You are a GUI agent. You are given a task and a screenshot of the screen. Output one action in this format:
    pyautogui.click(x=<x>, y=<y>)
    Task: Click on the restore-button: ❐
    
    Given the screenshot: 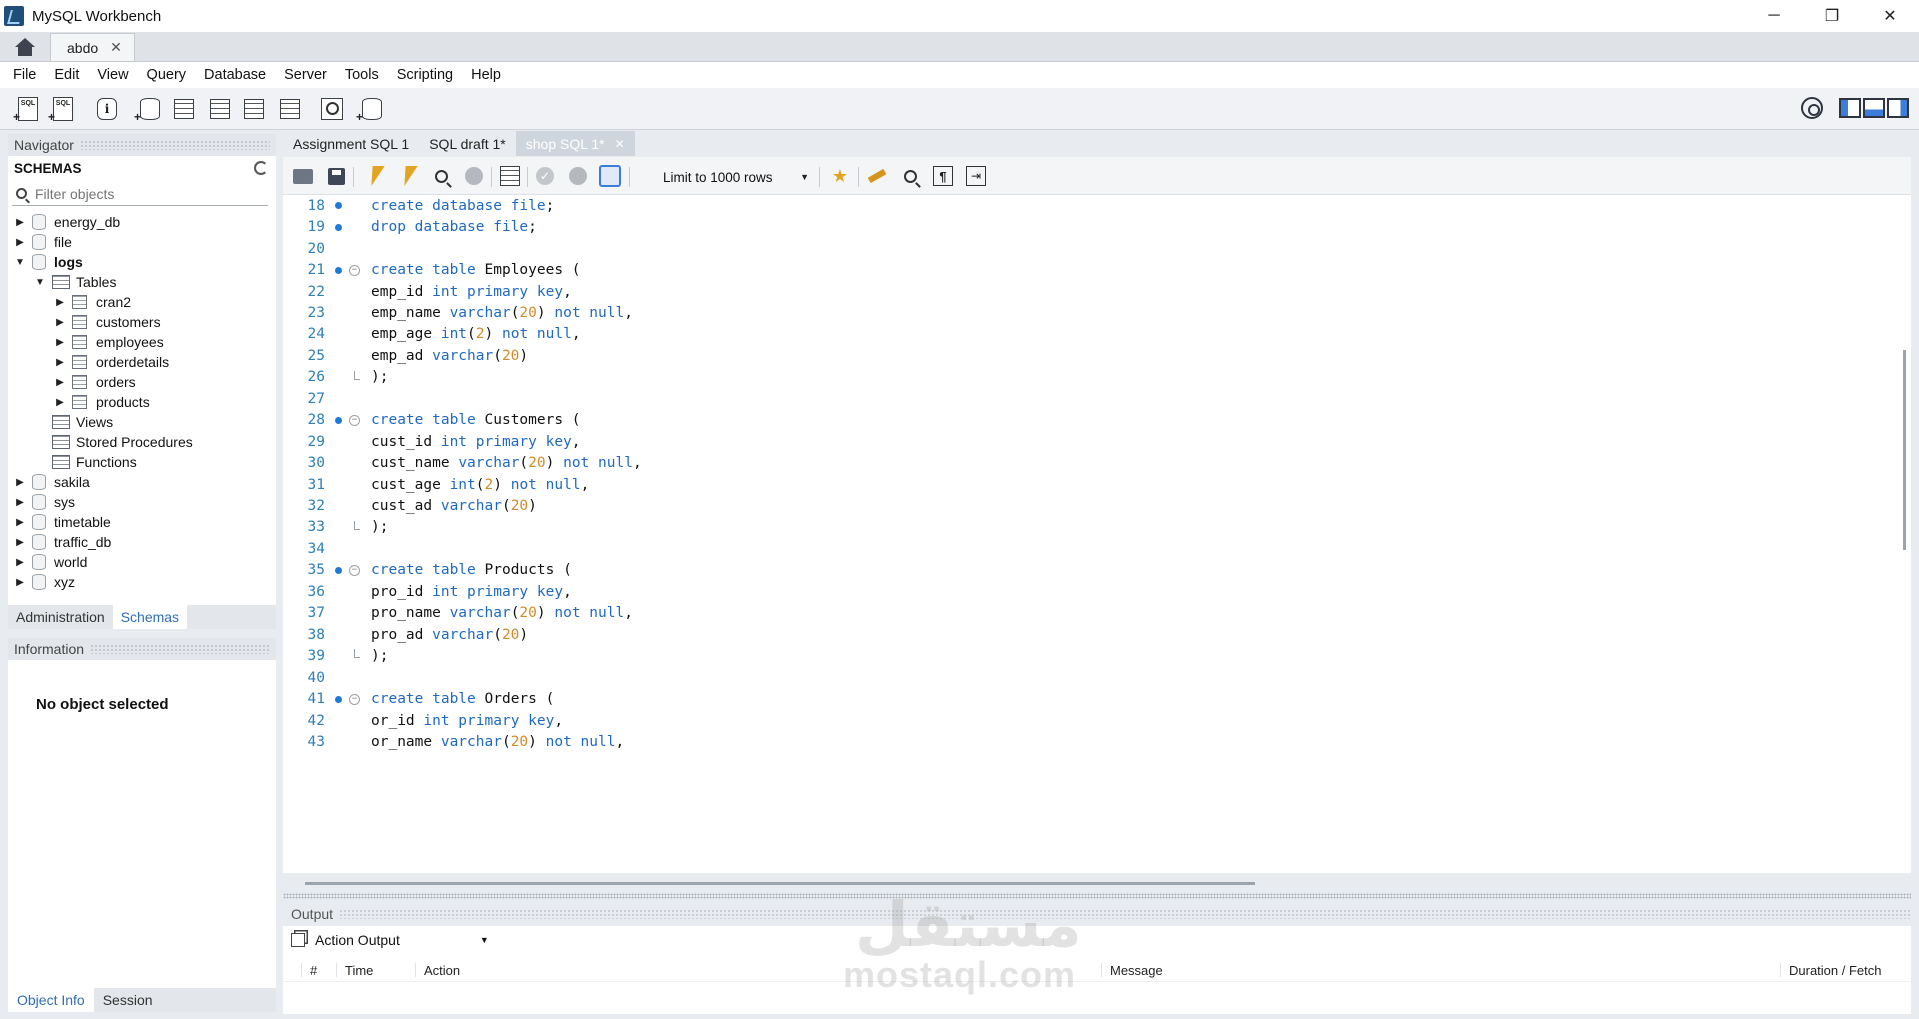 What is the action you would take?
    pyautogui.click(x=1832, y=16)
    